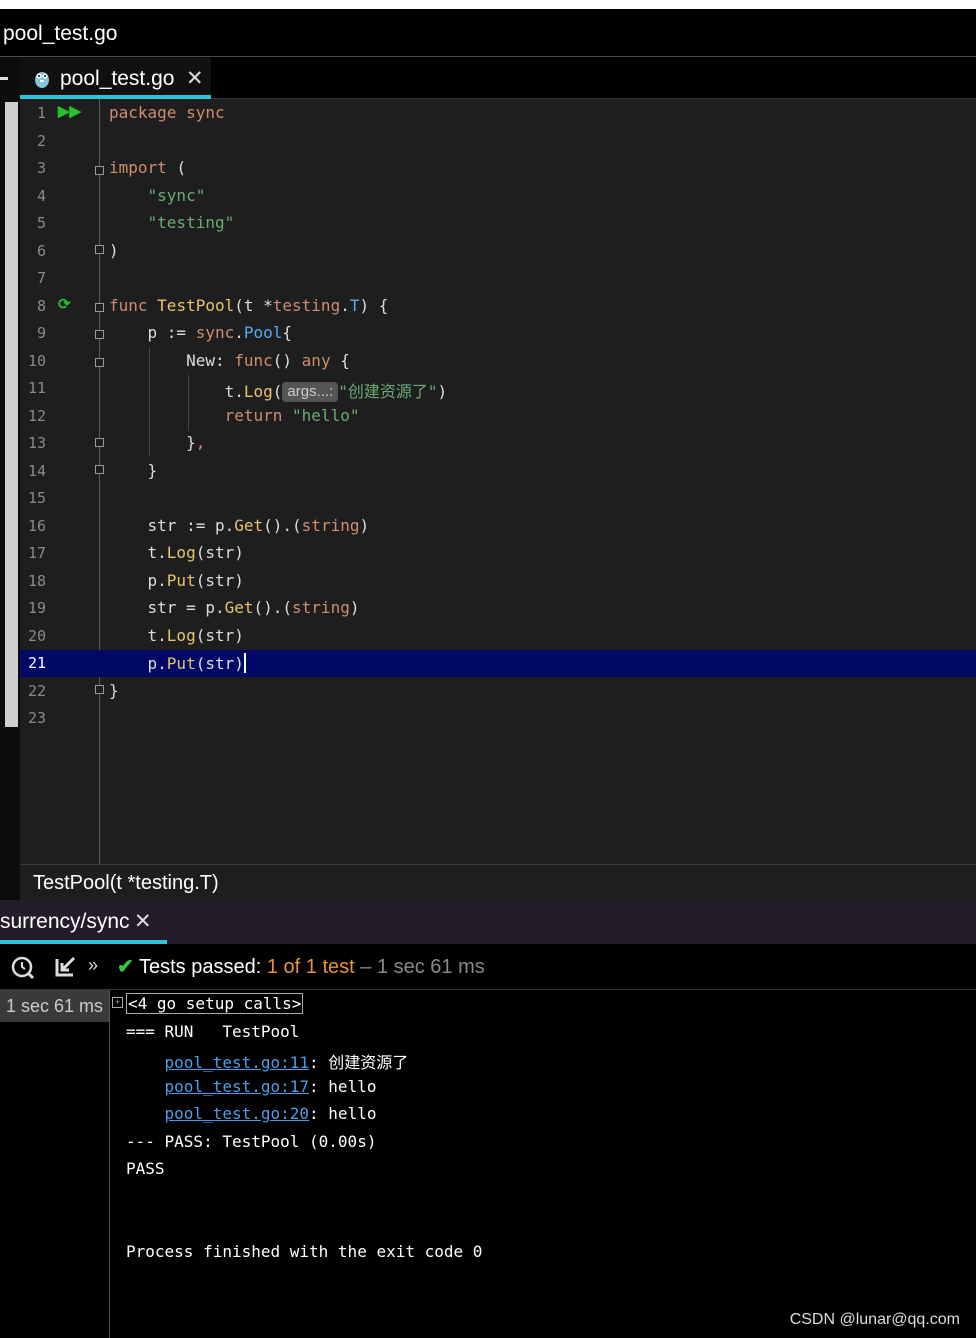  I want to click on code-token: (), so click(287, 360).